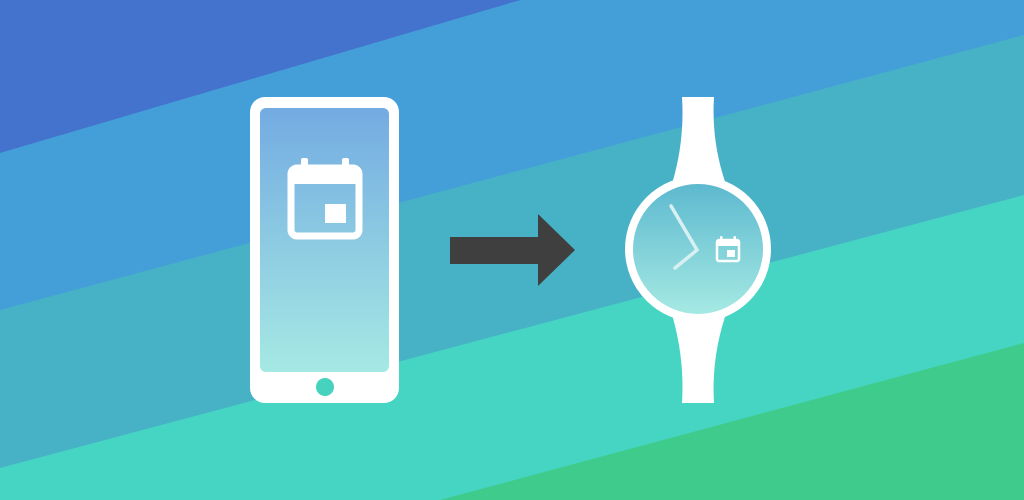  Describe the element at coordinates (325, 387) in the screenshot. I see `phone-home-button` at that location.